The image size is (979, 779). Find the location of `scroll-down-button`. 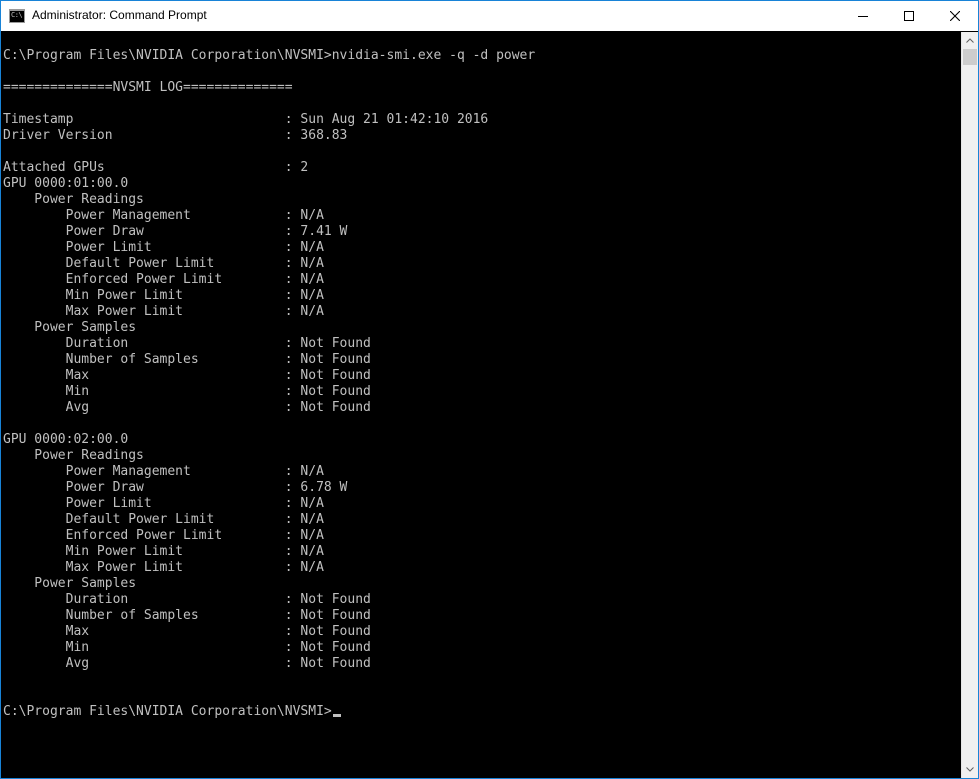

scroll-down-button is located at coordinates (970, 769).